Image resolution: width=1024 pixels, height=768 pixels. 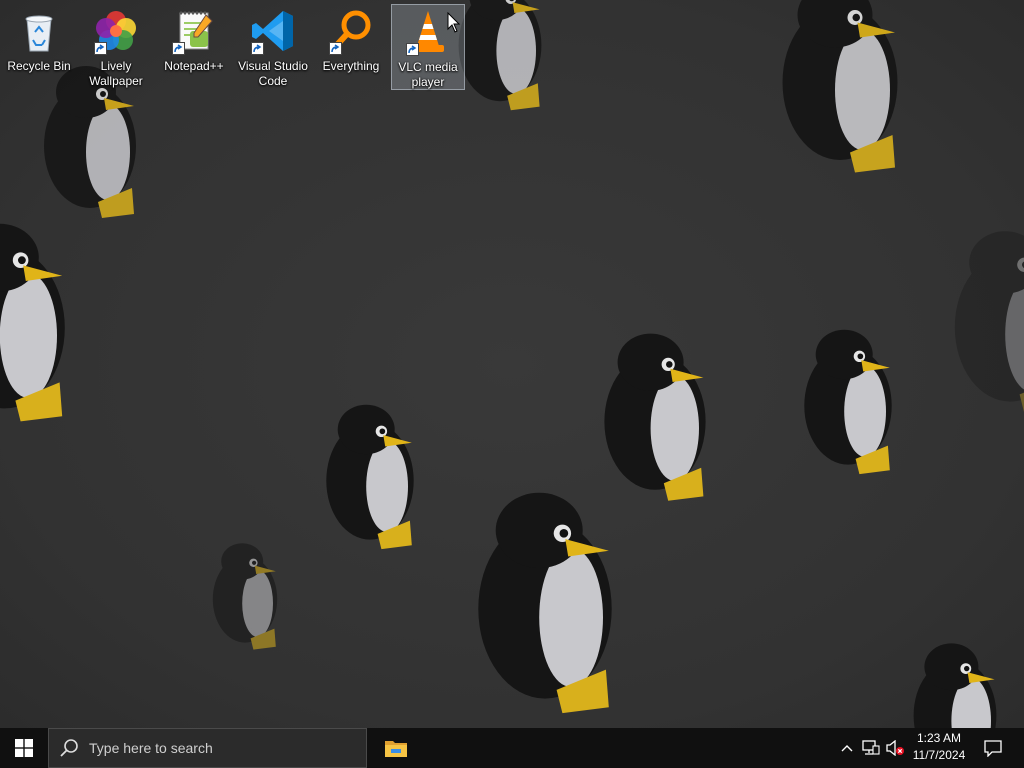 I want to click on action-center-button, so click(x=993, y=748).